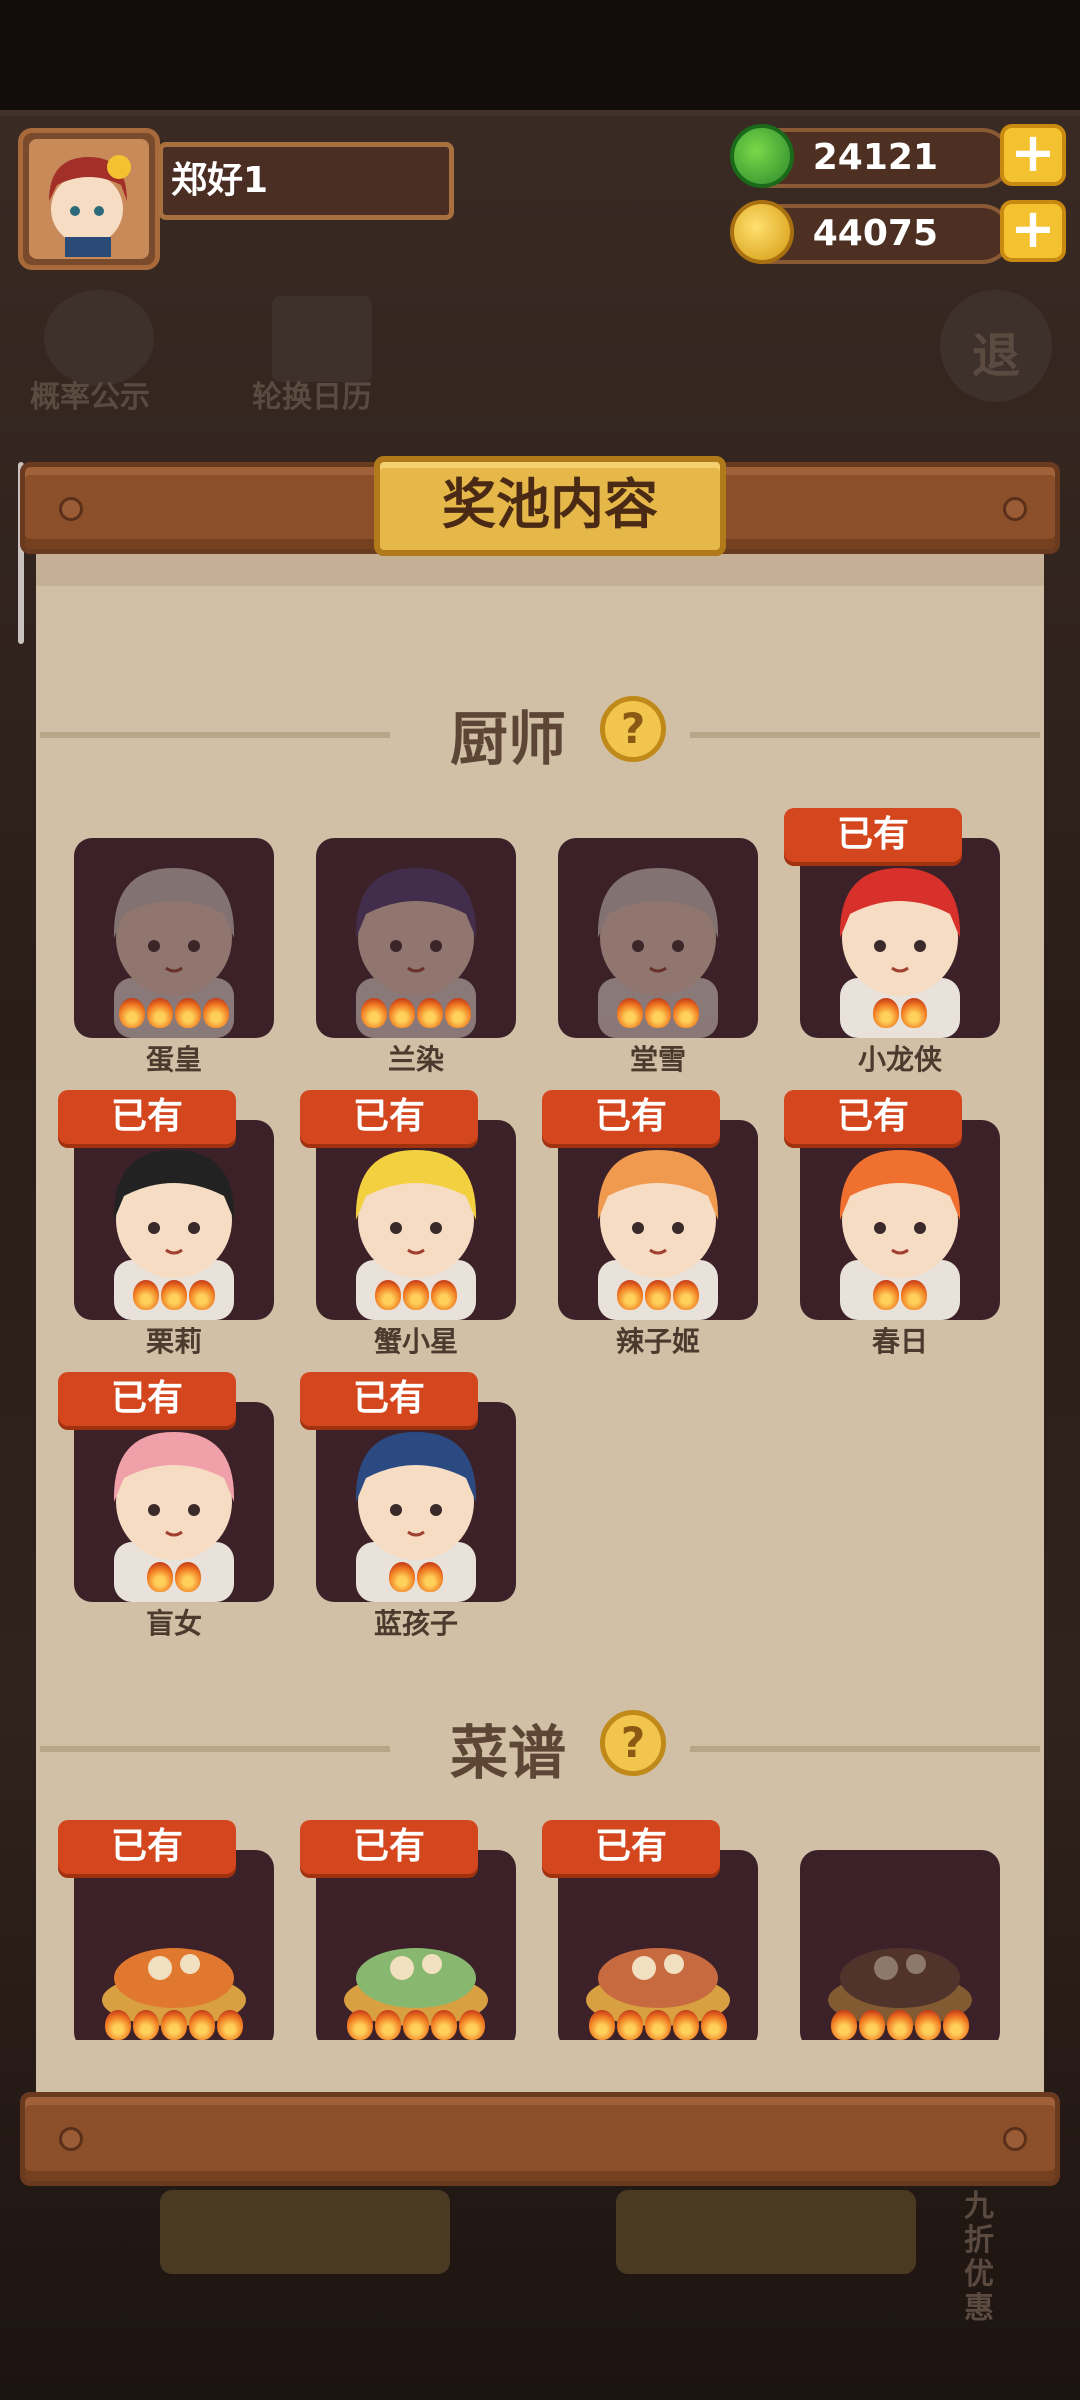 The height and width of the screenshot is (2400, 1080). Describe the element at coordinates (305, 2232) in the screenshot. I see `single-draw-button-bg` at that location.